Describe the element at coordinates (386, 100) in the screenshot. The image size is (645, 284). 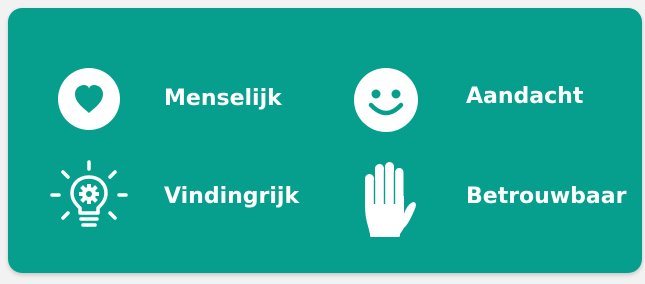
I see `smiley-icon` at that location.